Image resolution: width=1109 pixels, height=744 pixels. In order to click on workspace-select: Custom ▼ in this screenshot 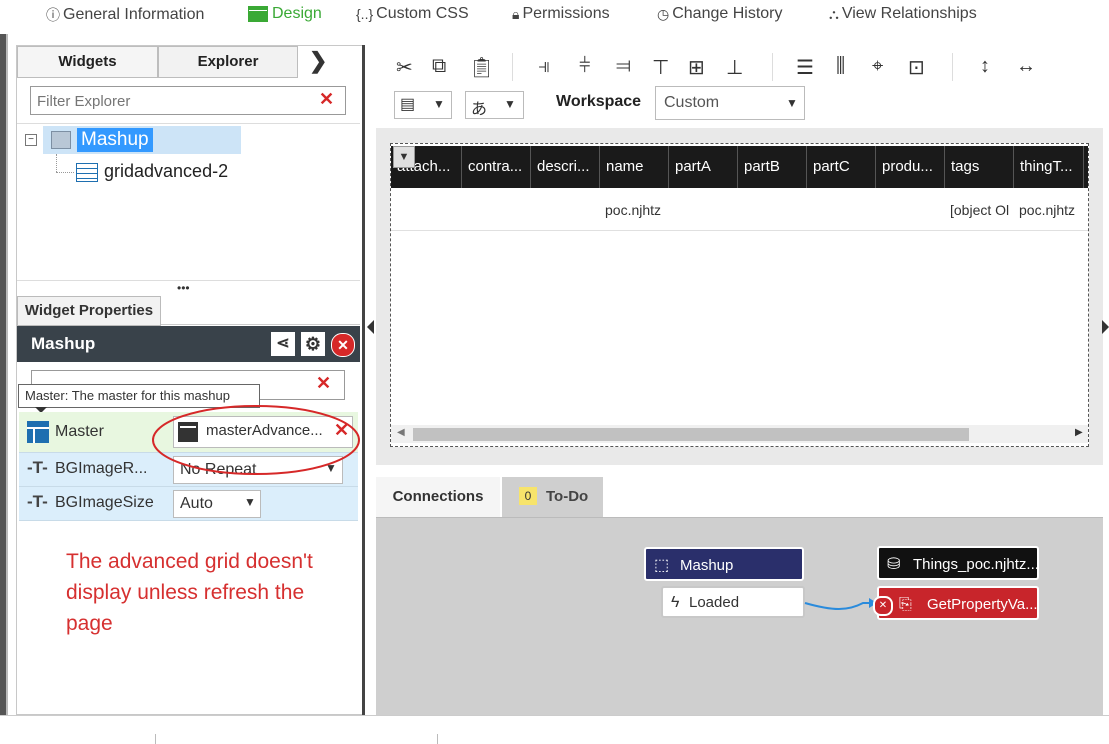, I will do `click(730, 103)`.